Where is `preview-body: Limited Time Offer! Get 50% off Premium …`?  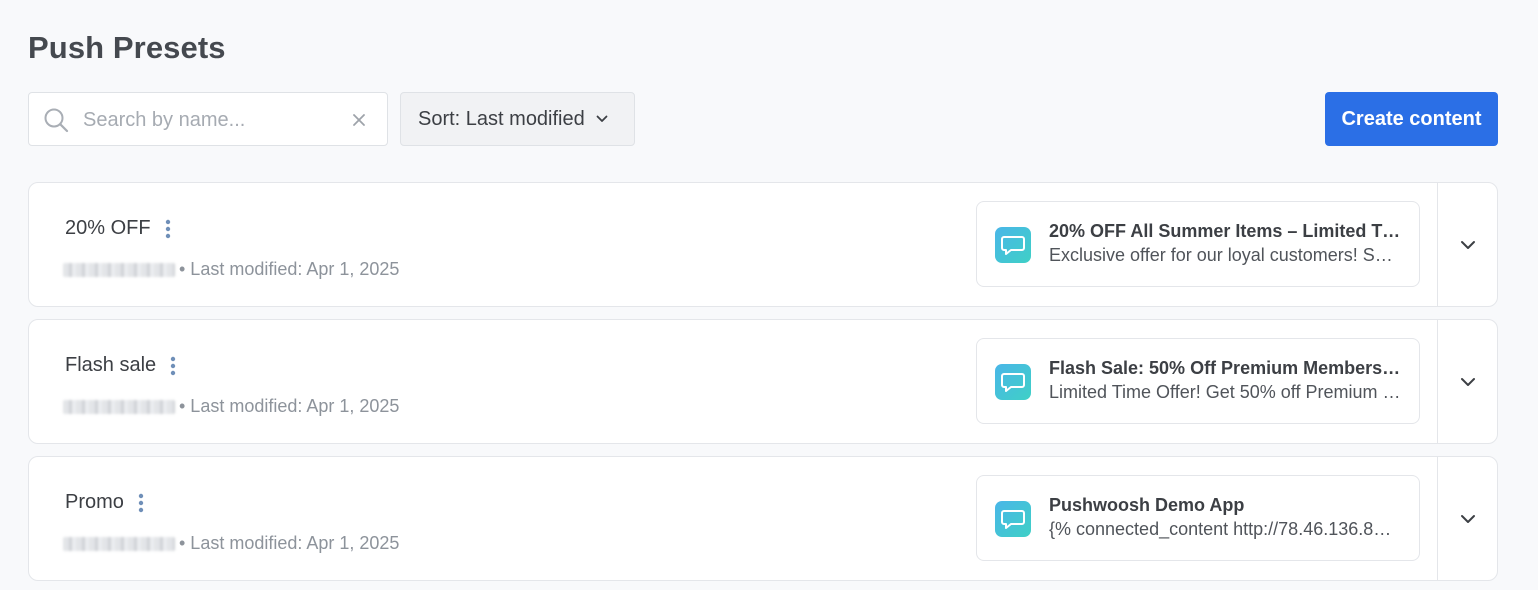 preview-body: Limited Time Offer! Get 50% off Premium … is located at coordinates (1225, 392).